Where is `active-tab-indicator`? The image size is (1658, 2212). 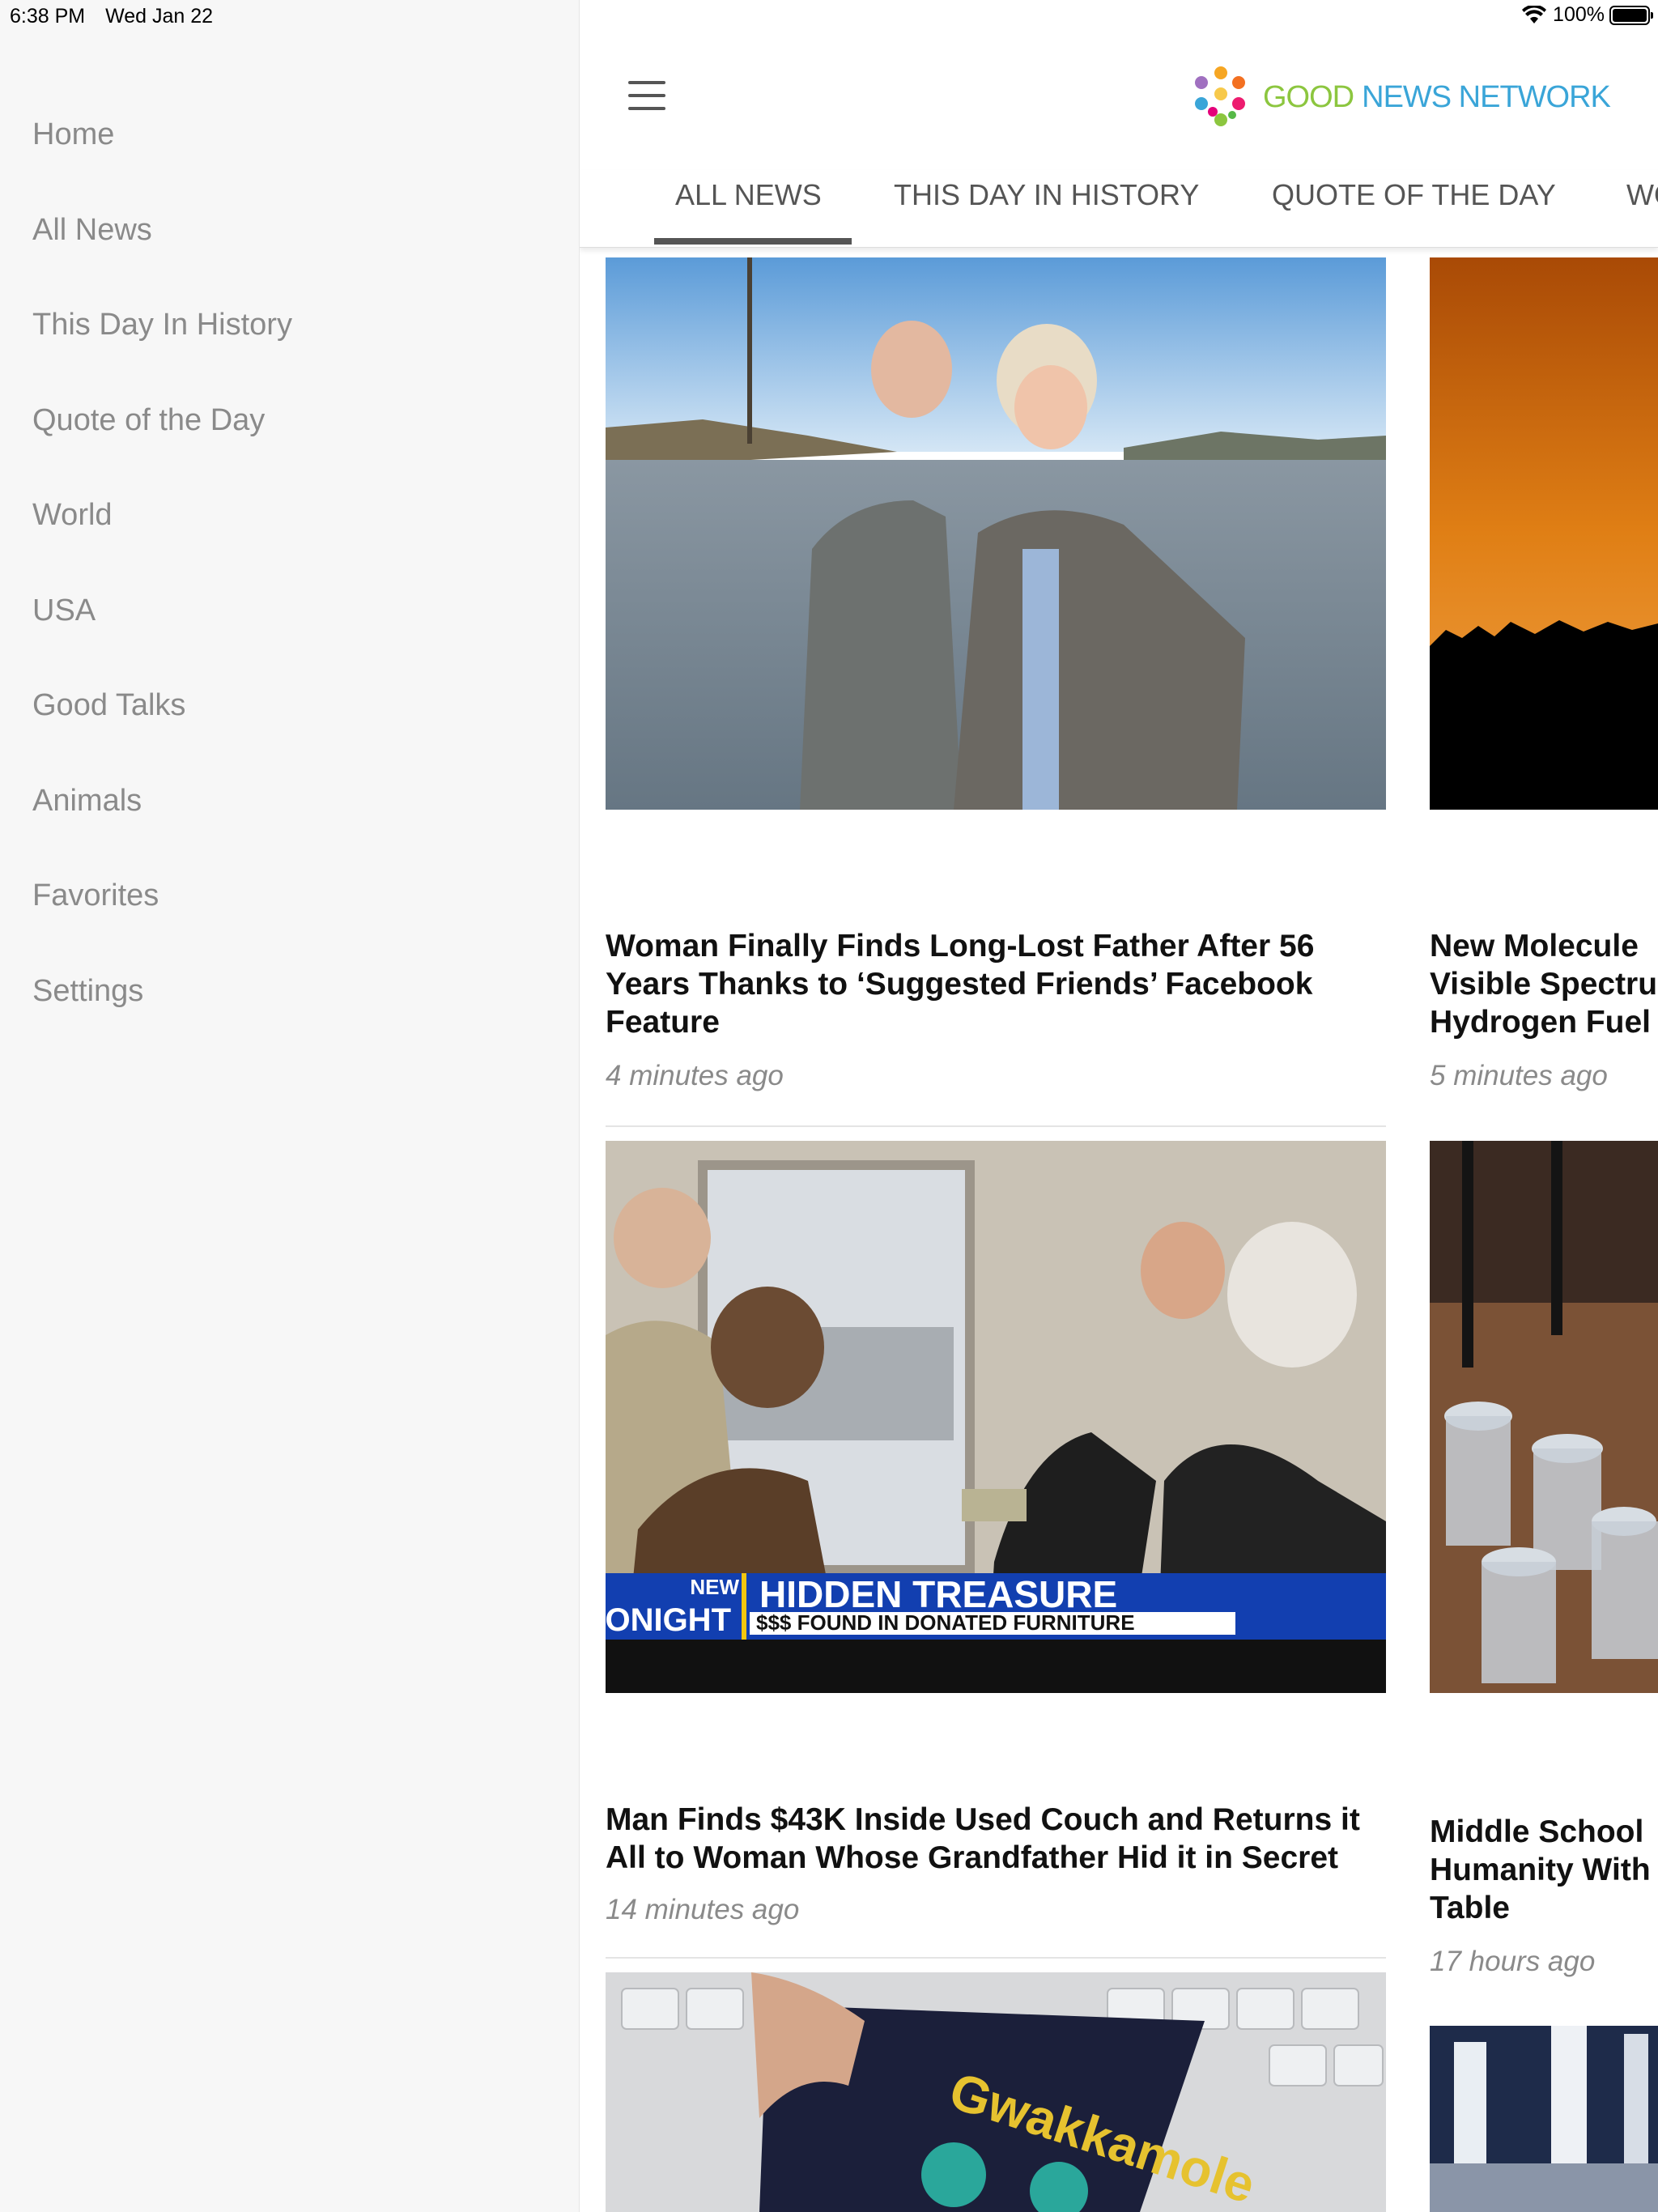 active-tab-indicator is located at coordinates (753, 242).